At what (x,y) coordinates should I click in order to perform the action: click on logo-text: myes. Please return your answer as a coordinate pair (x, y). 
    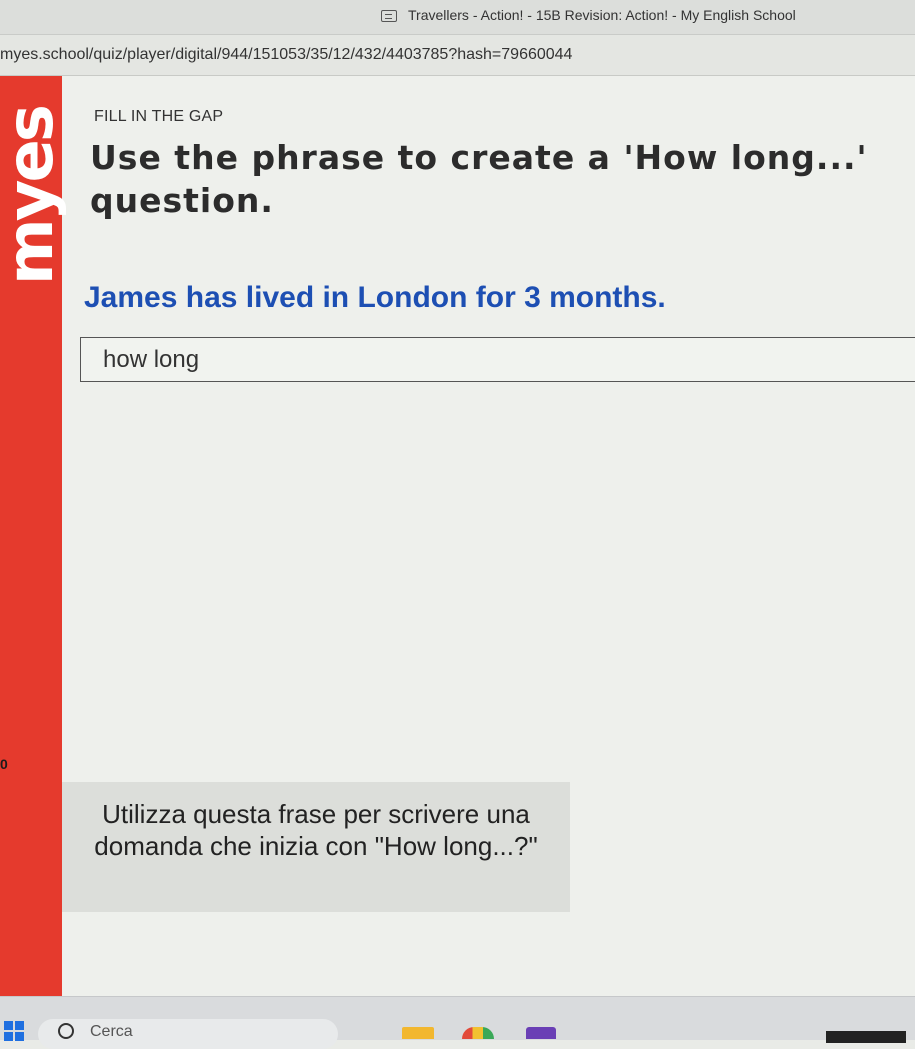
    Looking at the image, I should click on (34, 196).